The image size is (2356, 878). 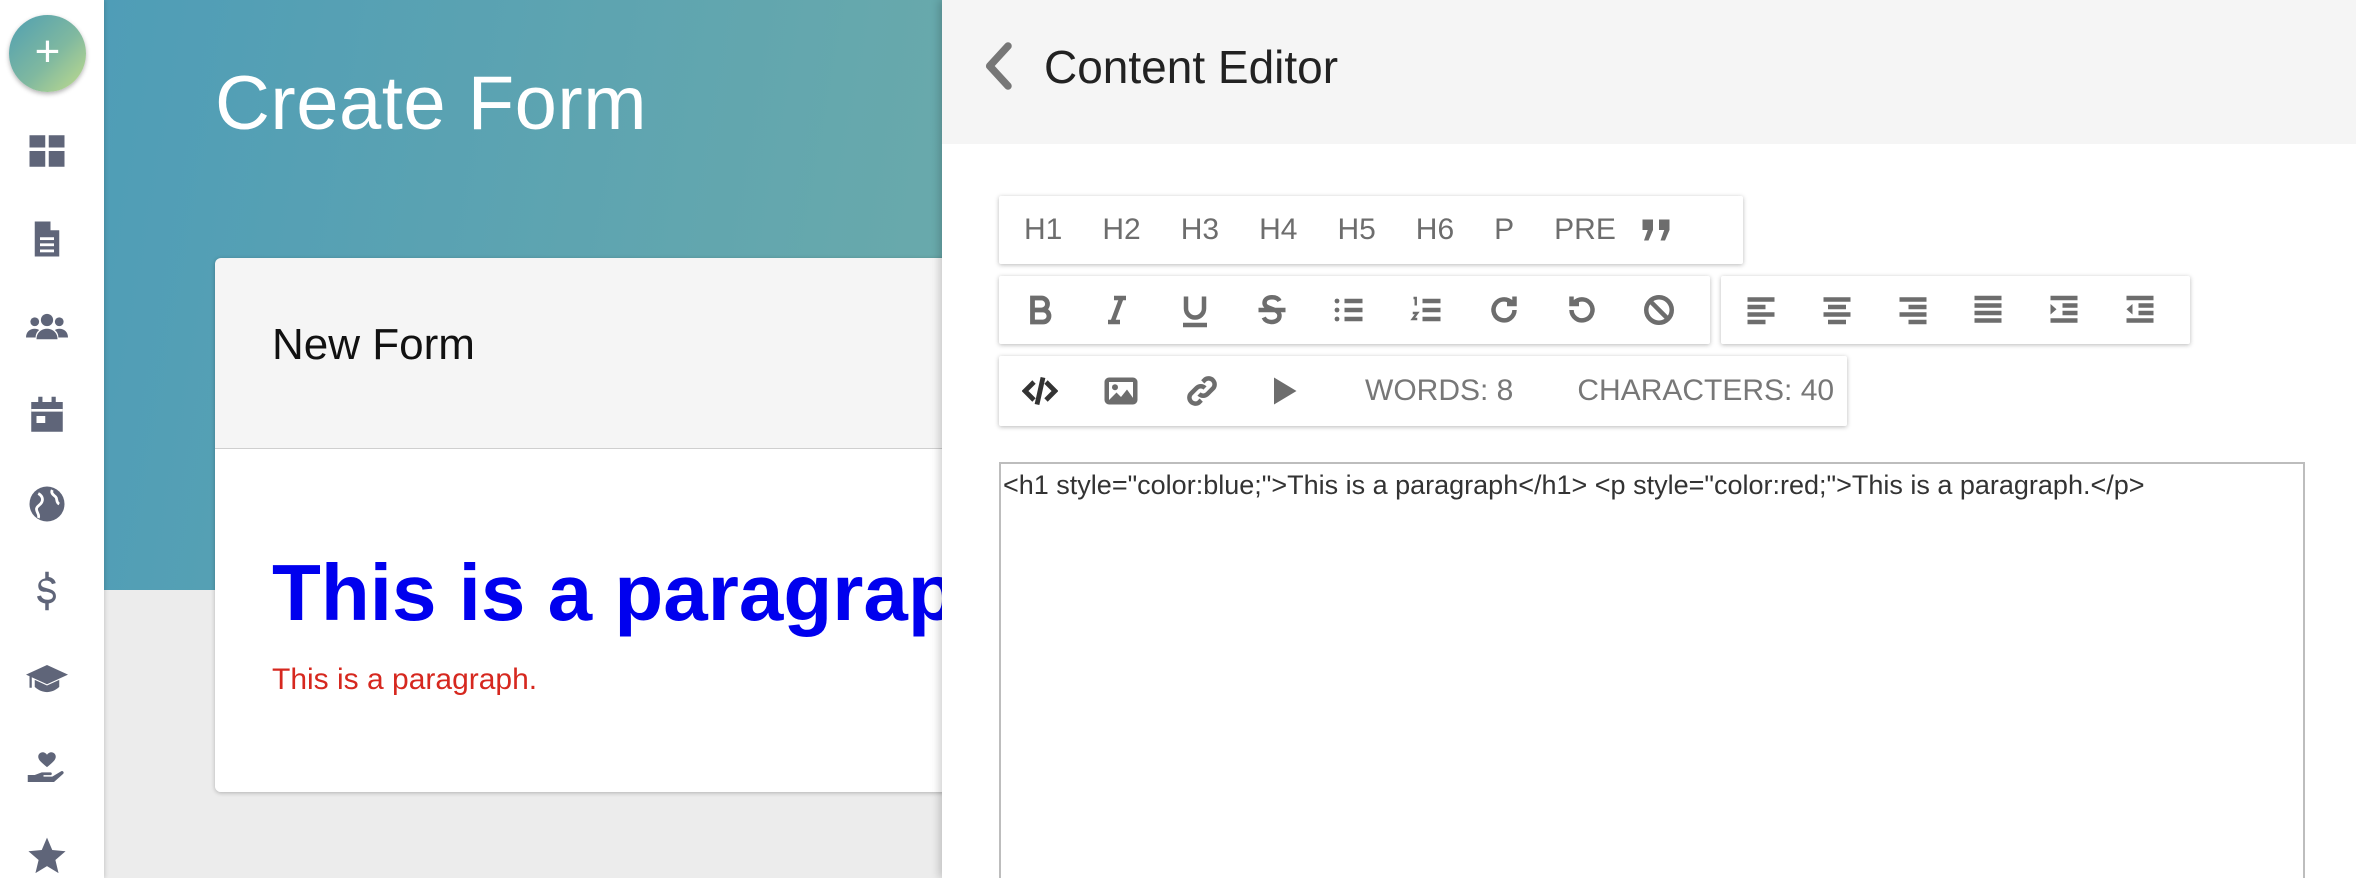 What do you see at coordinates (1761, 310) in the screenshot?
I see `align-left-icon` at bounding box center [1761, 310].